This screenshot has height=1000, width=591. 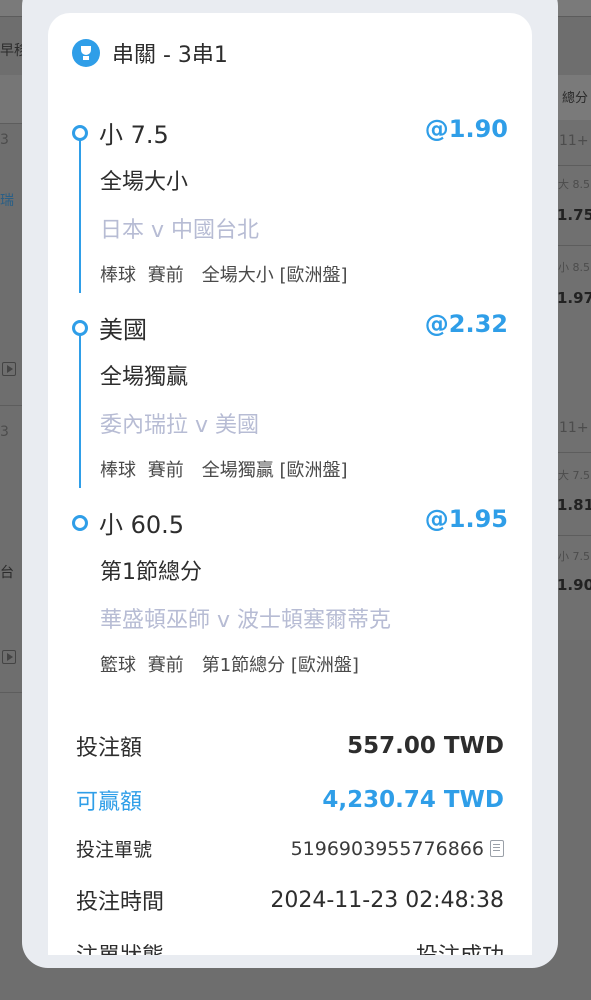 I want to click on win-label: 可贏額, so click(x=109, y=802).